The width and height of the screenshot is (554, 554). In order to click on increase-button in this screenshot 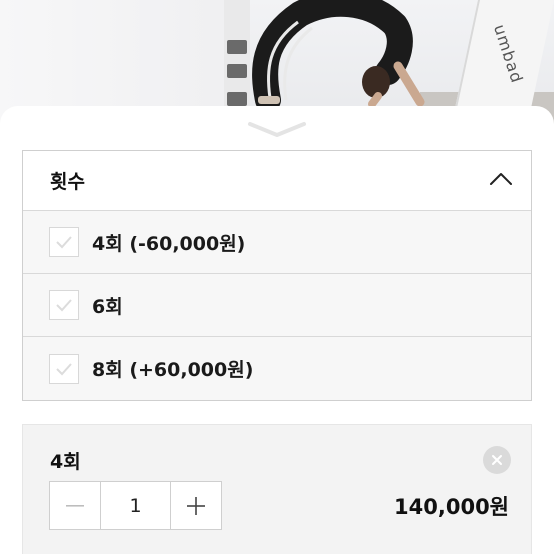, I will do `click(196, 505)`.